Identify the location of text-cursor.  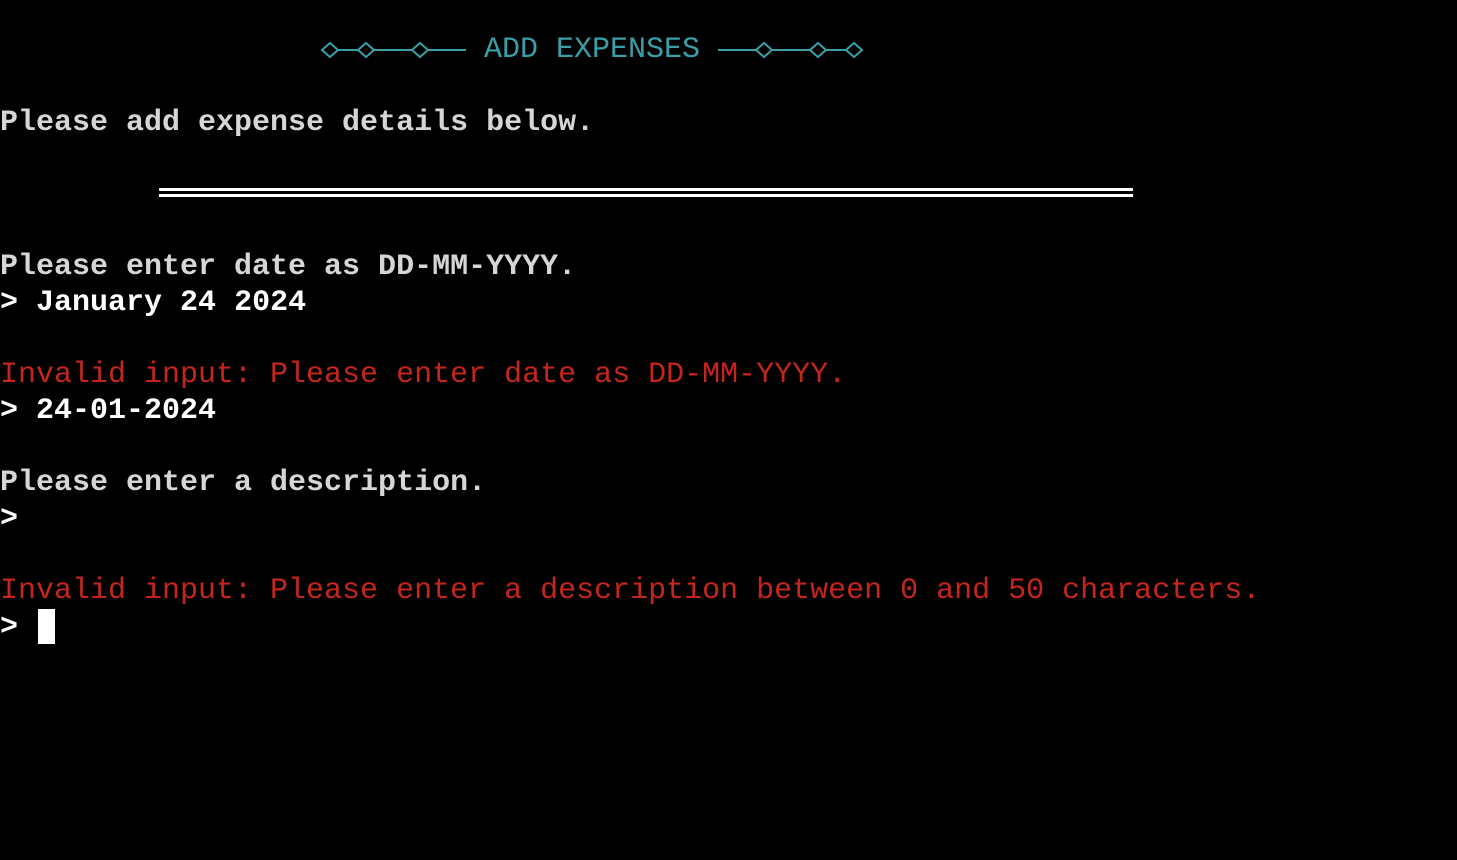
(47, 626).